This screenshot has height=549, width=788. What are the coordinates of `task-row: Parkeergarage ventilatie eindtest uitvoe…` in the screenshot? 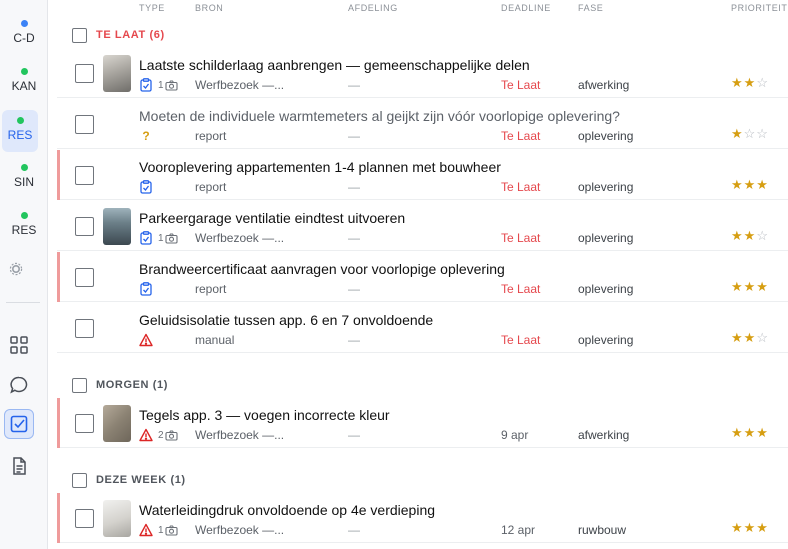 It's located at (422, 226).